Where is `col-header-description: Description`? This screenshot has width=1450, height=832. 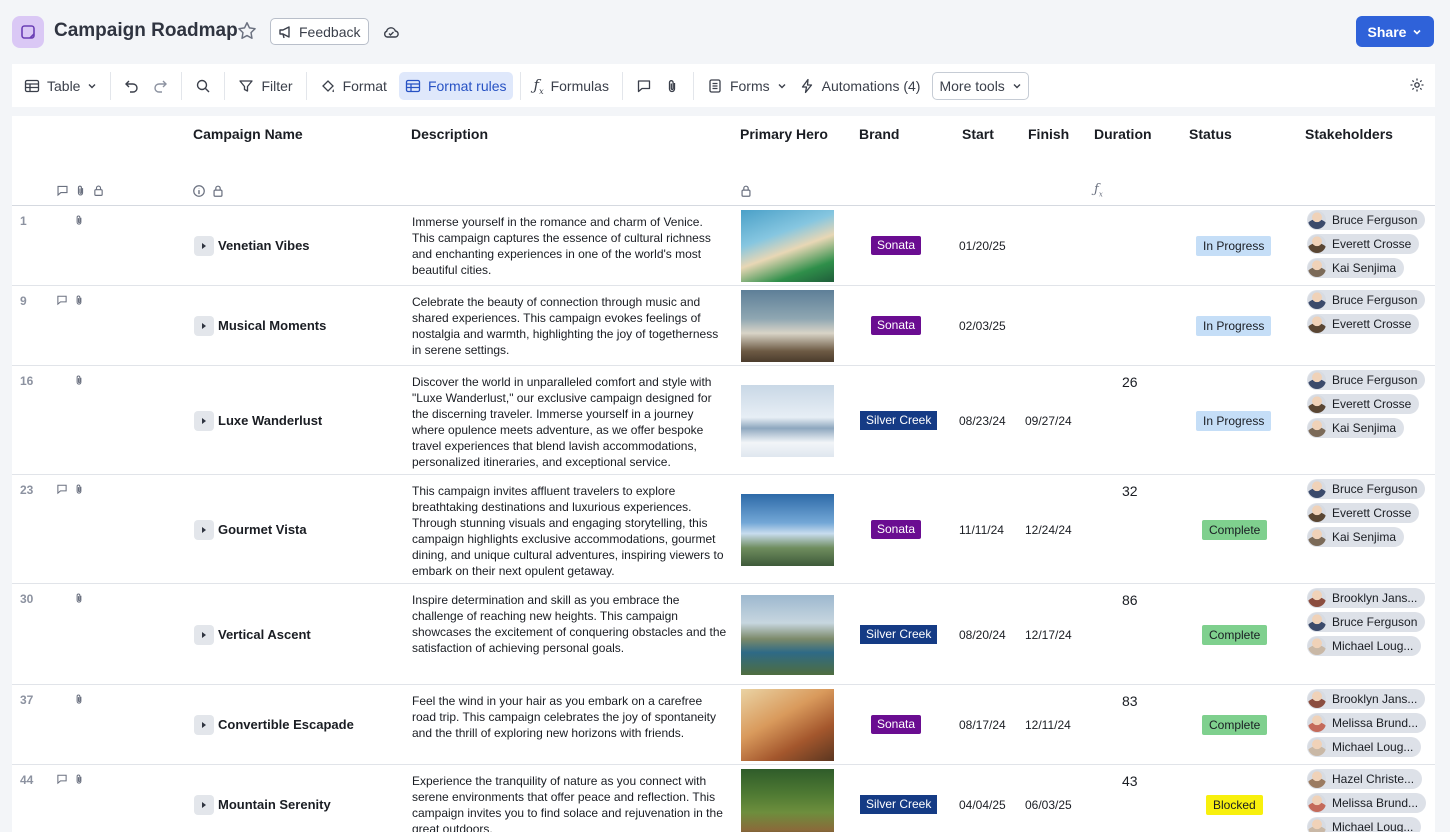 col-header-description: Description is located at coordinates (449, 134).